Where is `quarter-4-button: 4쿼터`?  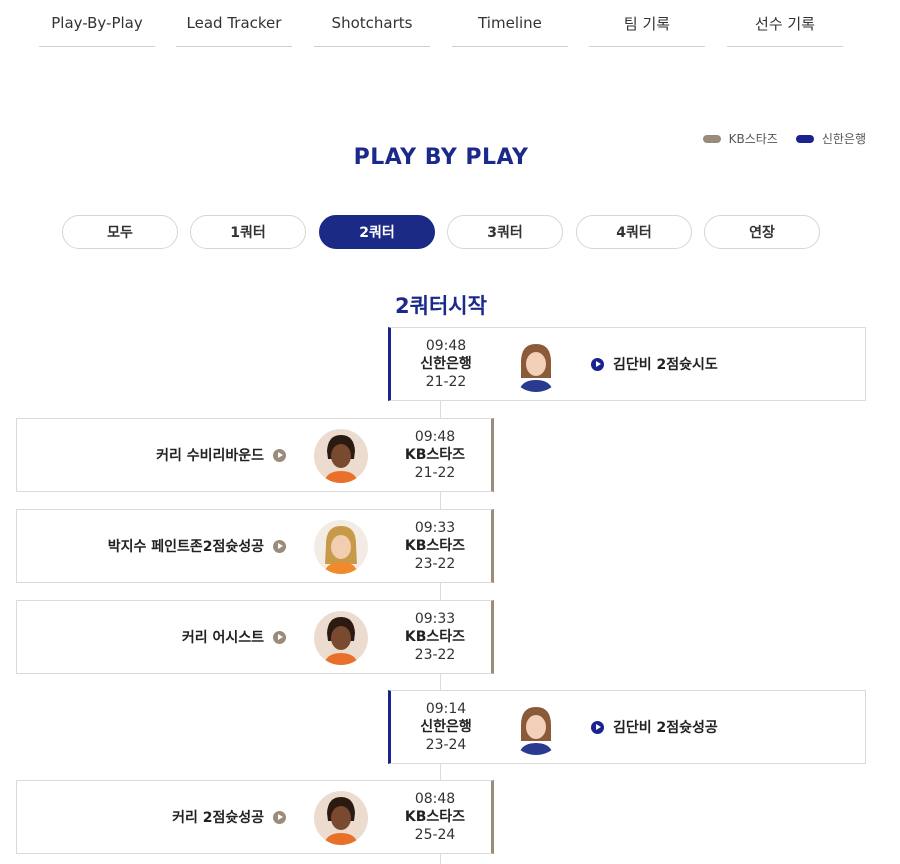 quarter-4-button: 4쿼터 is located at coordinates (634, 232).